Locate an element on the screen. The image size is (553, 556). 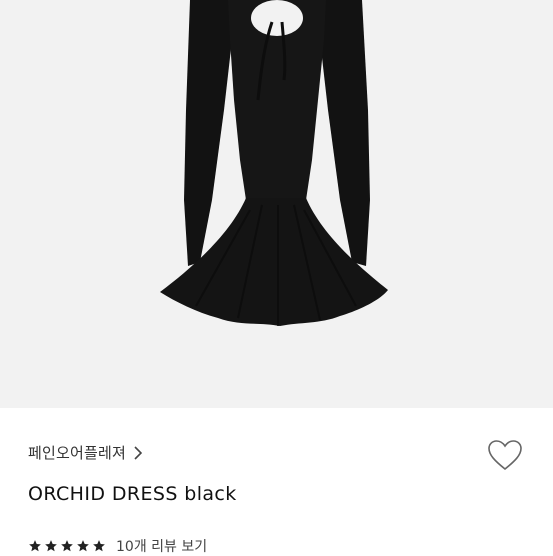
rating-row: 10개 리뷰 보기 is located at coordinates (117, 546).